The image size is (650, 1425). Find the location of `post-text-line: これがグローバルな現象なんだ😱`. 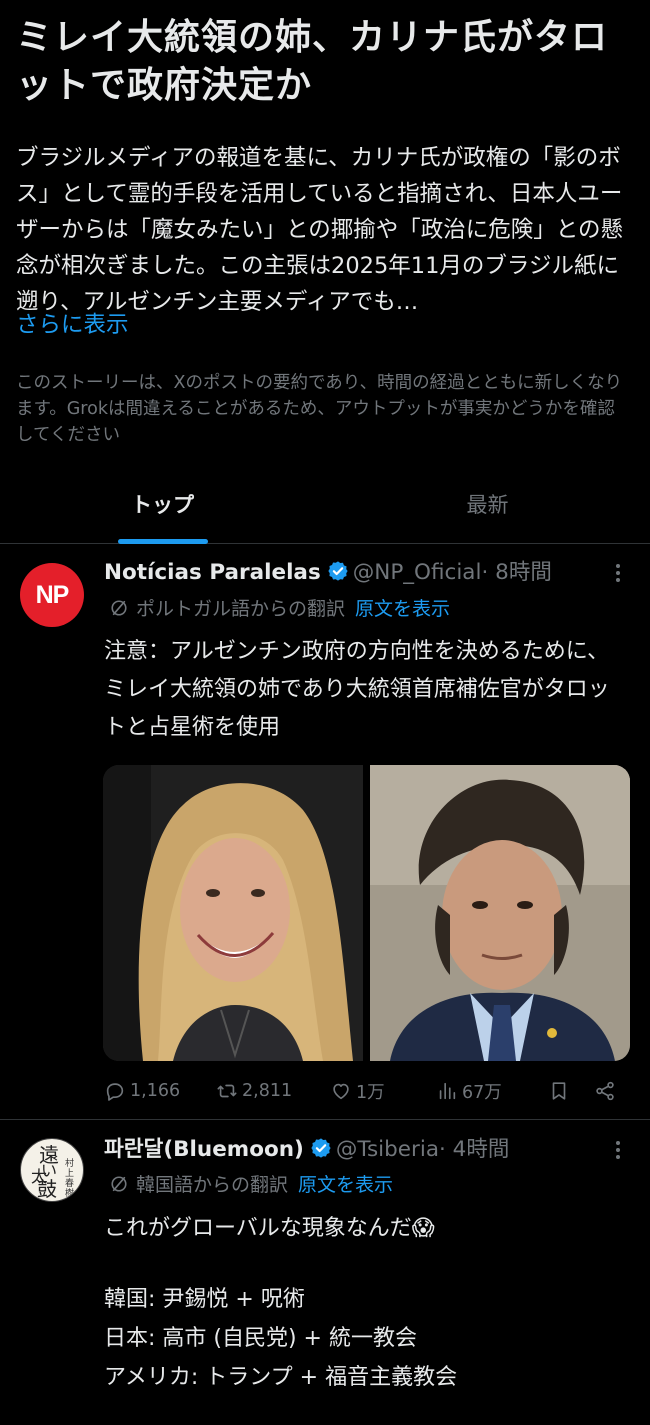

post-text-line: これがグローバルな現象なんだ😱 is located at coordinates (269, 1228).